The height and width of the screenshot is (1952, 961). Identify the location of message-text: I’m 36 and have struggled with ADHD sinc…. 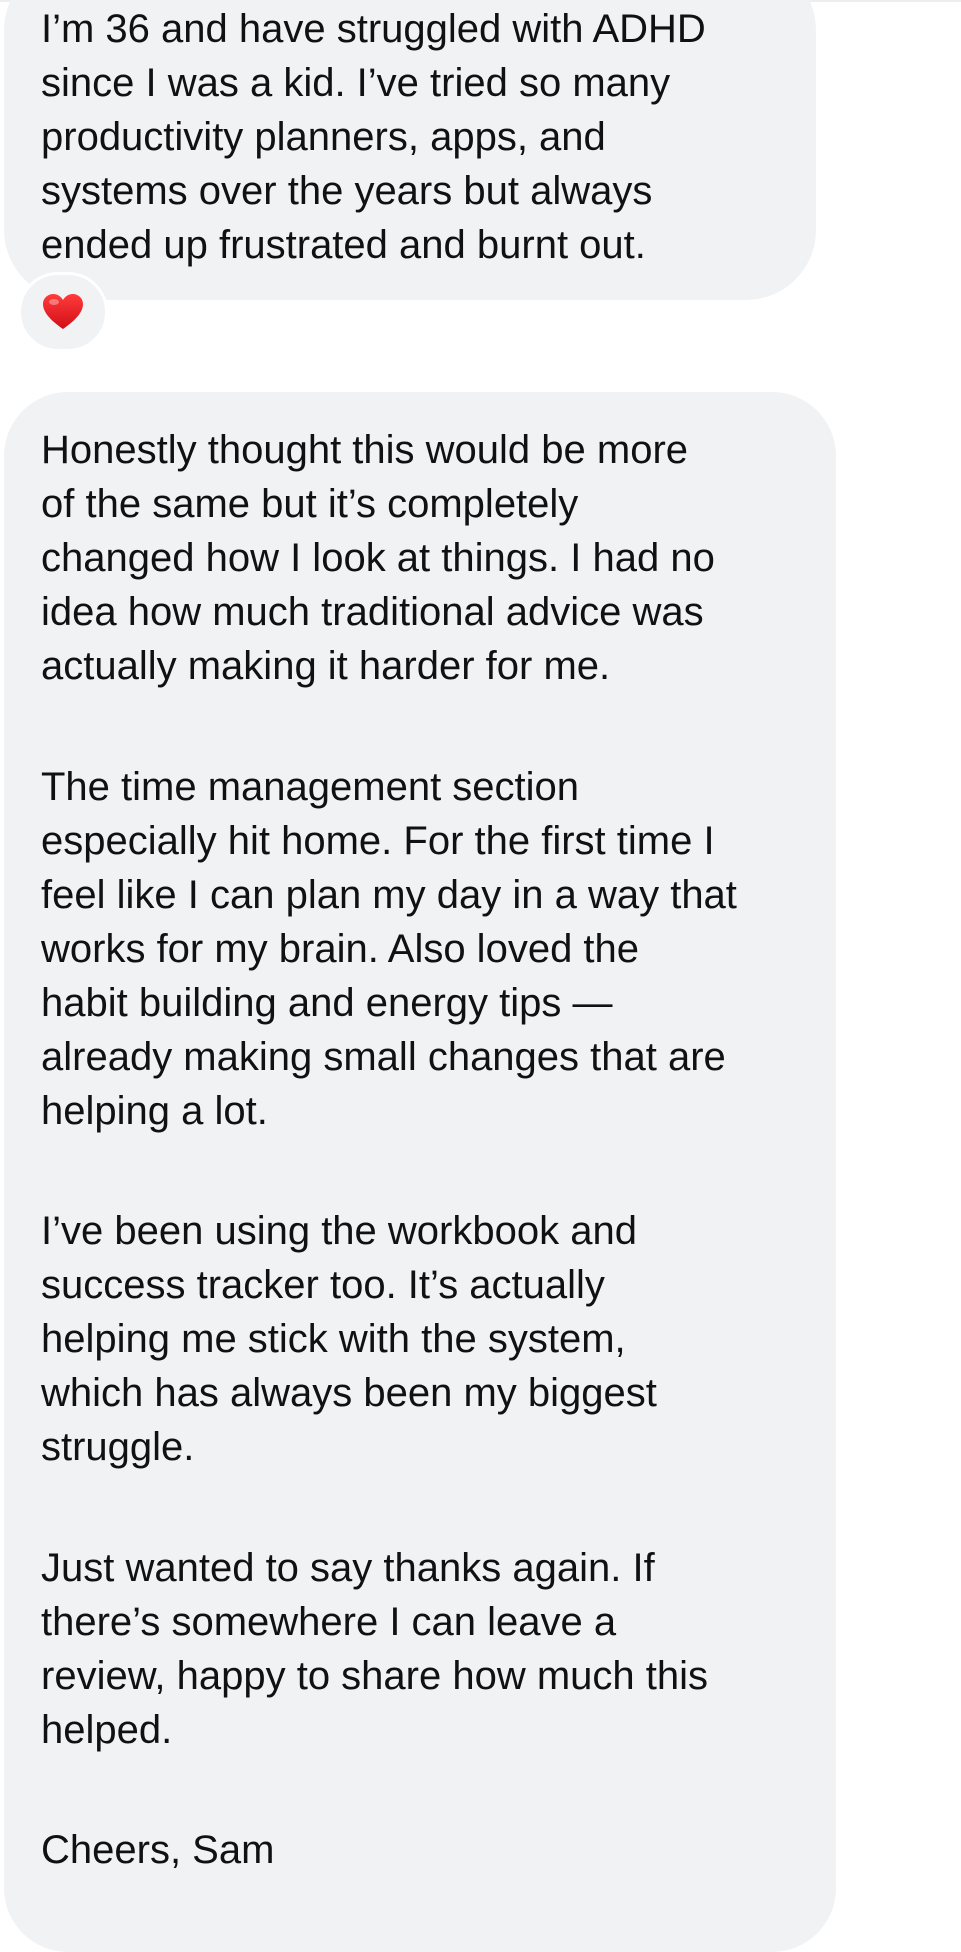
(373, 137).